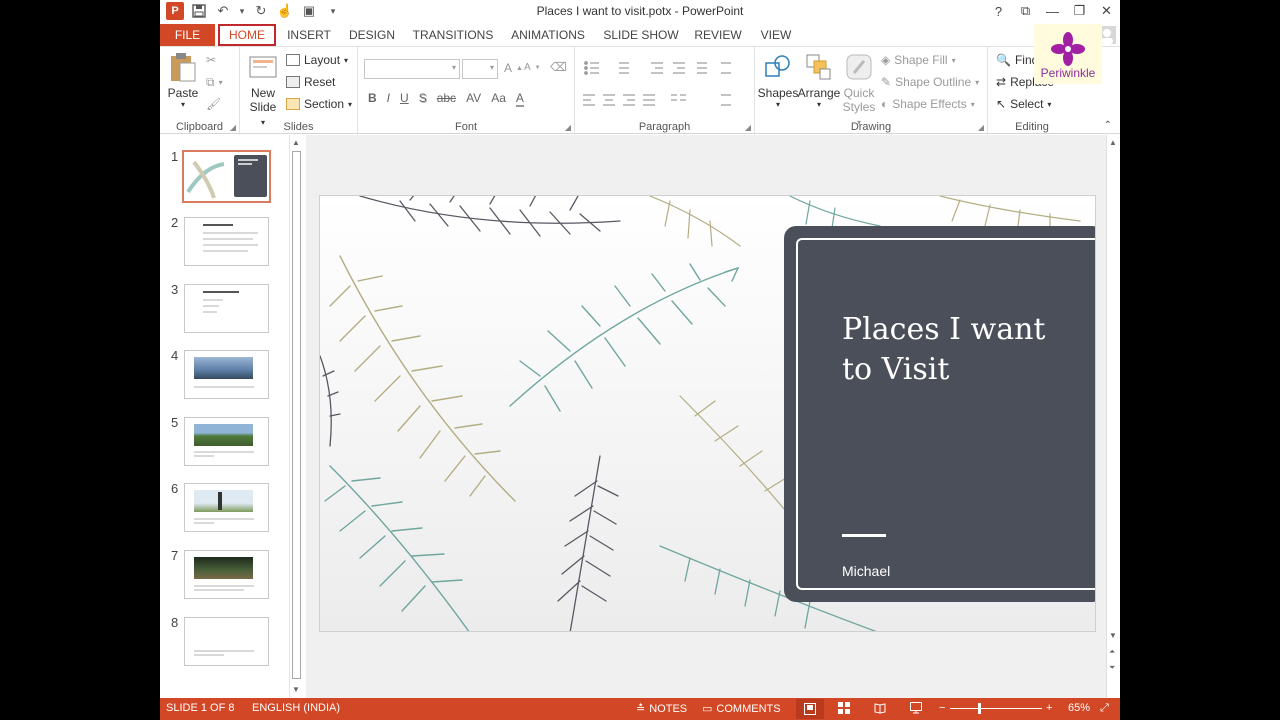 This screenshot has width=1280, height=720. Describe the element at coordinates (661, 709) in the screenshot. I see `notes-button: ≛ NOTES` at that location.